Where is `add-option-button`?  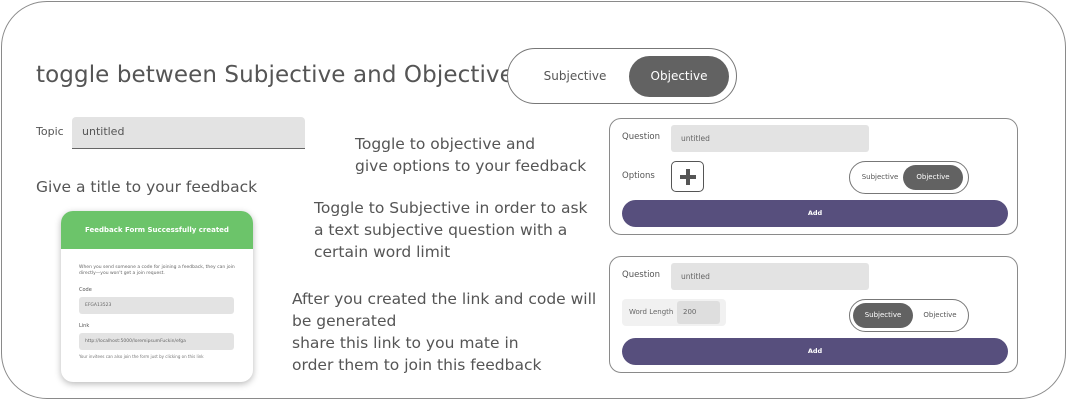 add-option-button is located at coordinates (687, 176).